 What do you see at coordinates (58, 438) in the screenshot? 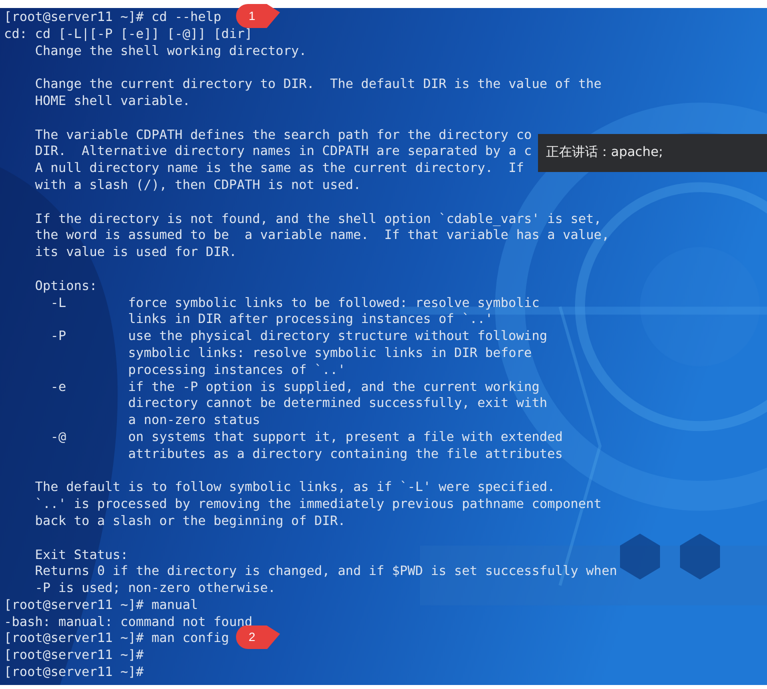
I see `option-name: -@` at bounding box center [58, 438].